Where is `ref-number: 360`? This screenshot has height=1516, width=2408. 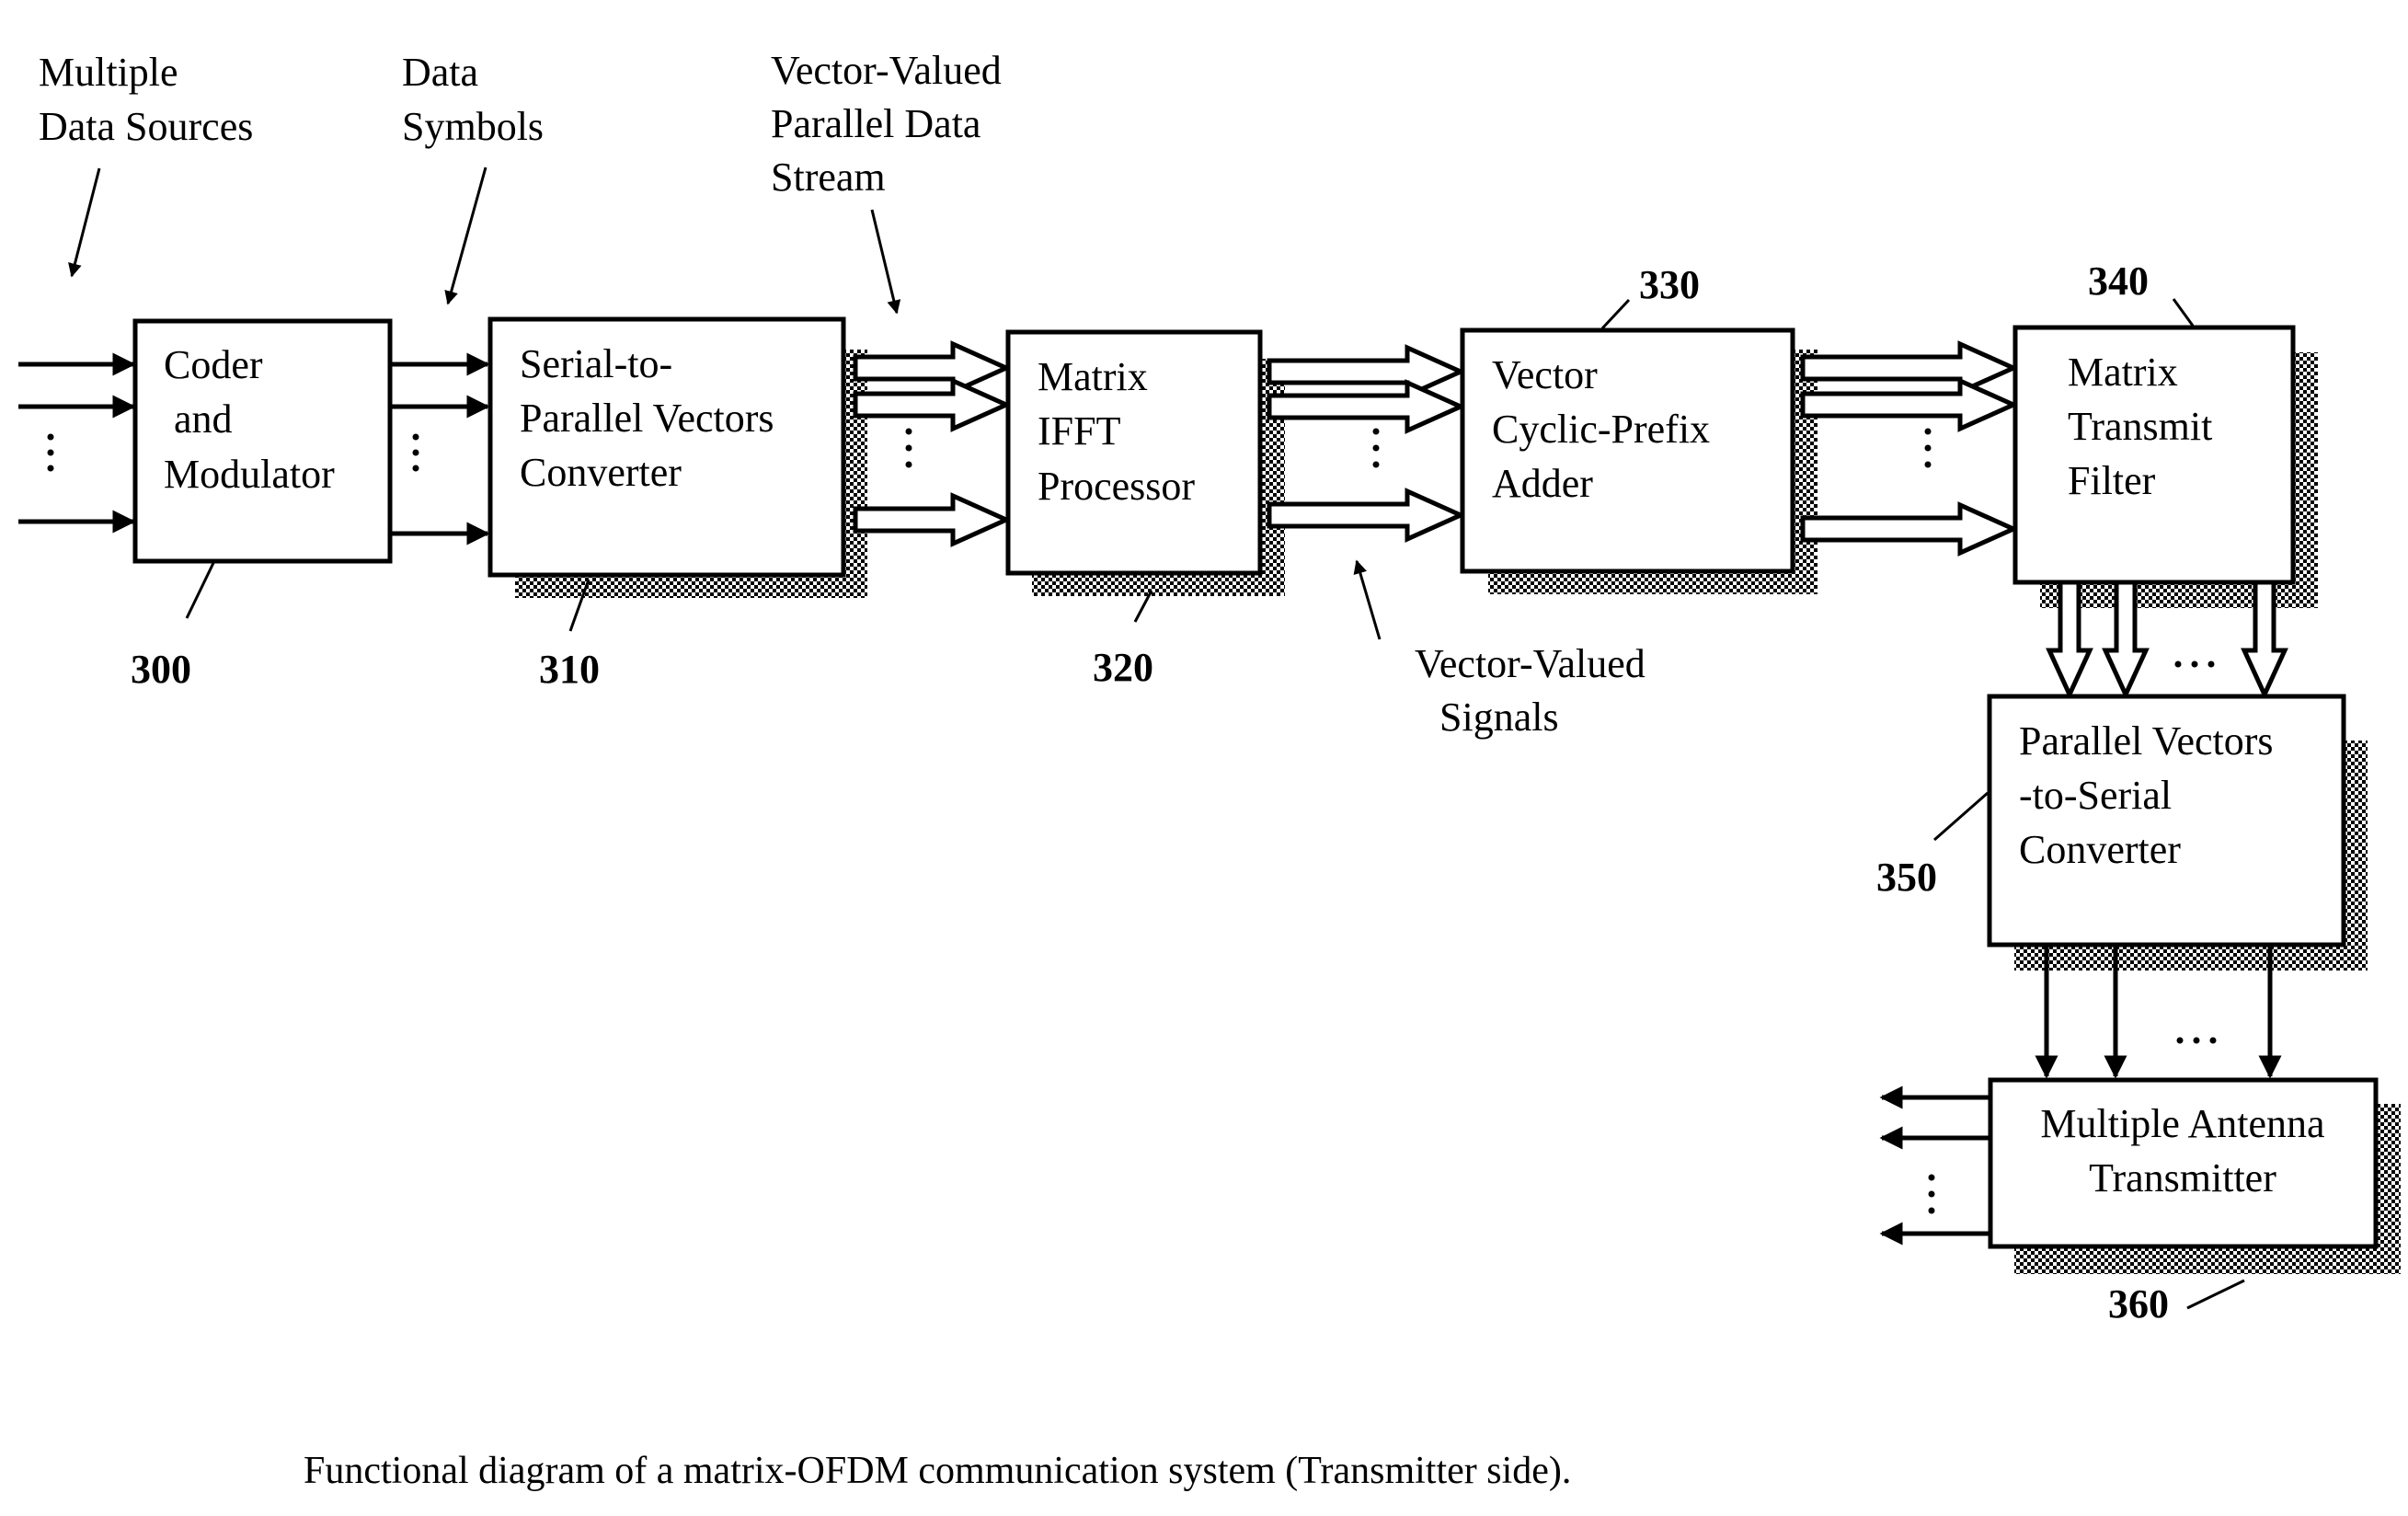
ref-number: 360 is located at coordinates (2138, 1304).